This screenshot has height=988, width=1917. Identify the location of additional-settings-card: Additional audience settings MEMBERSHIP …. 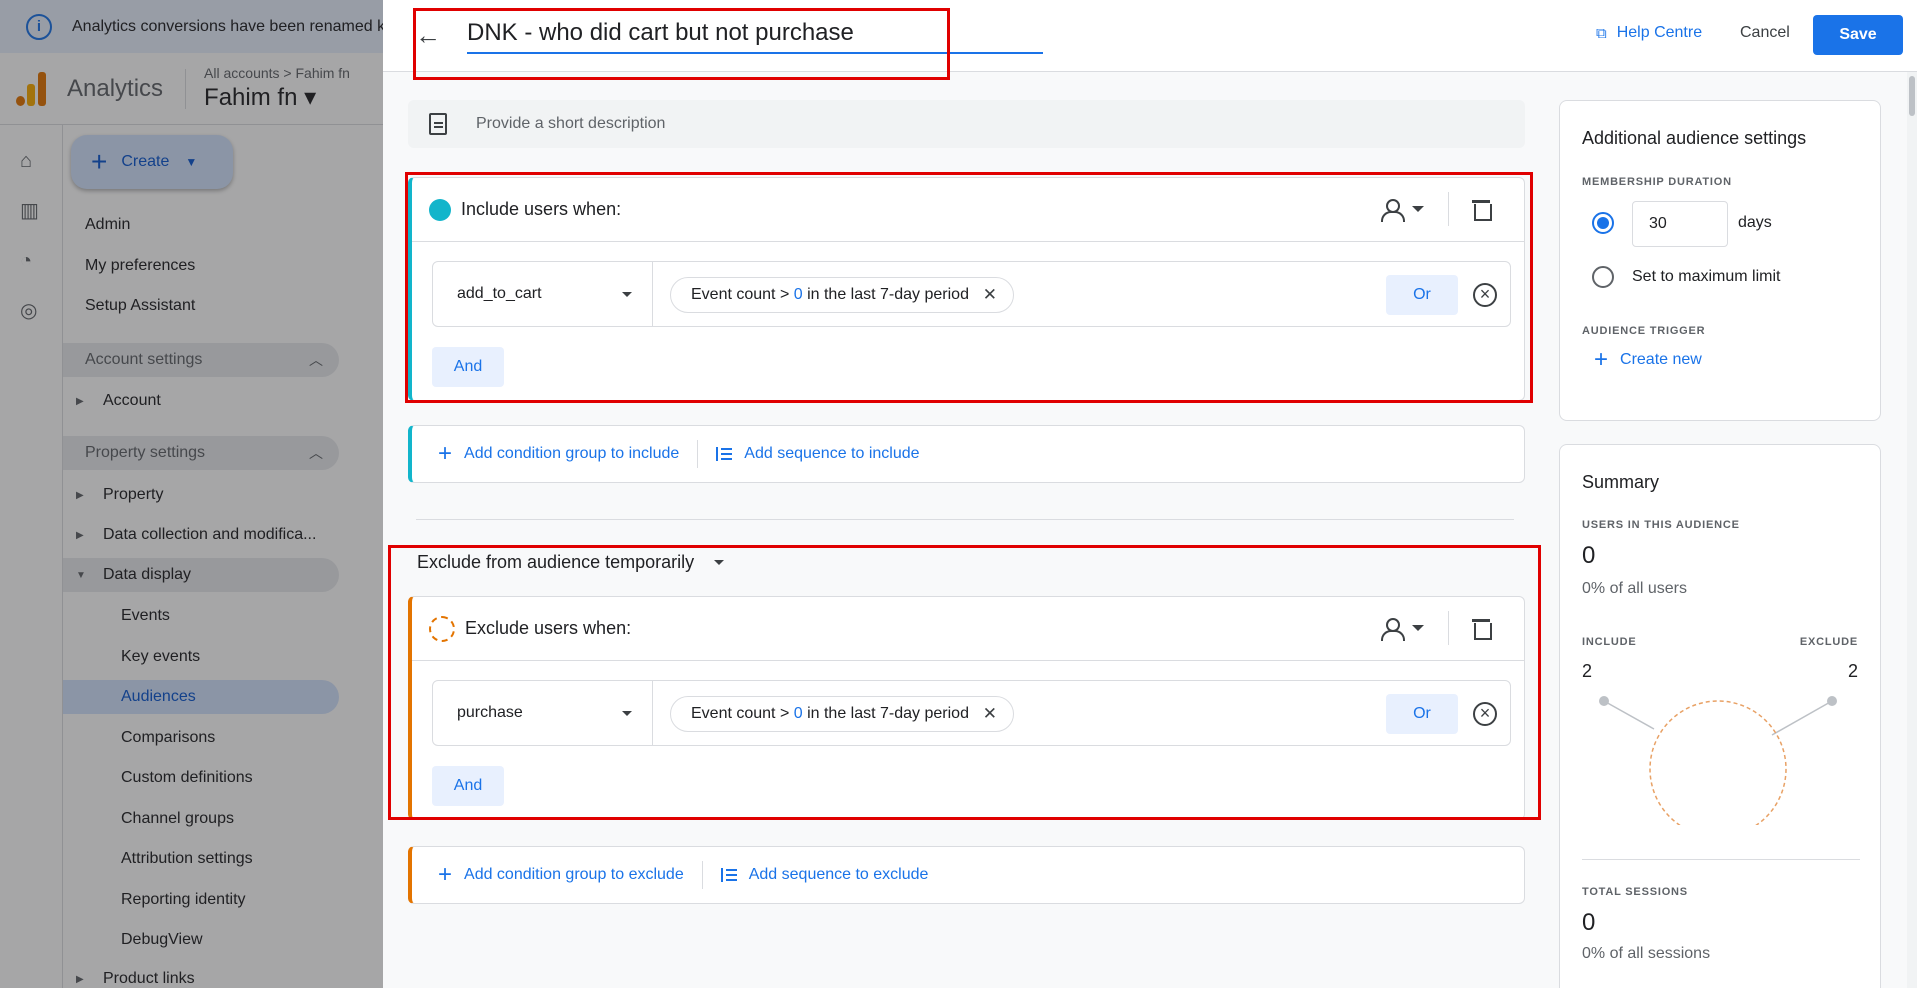
(1720, 260).